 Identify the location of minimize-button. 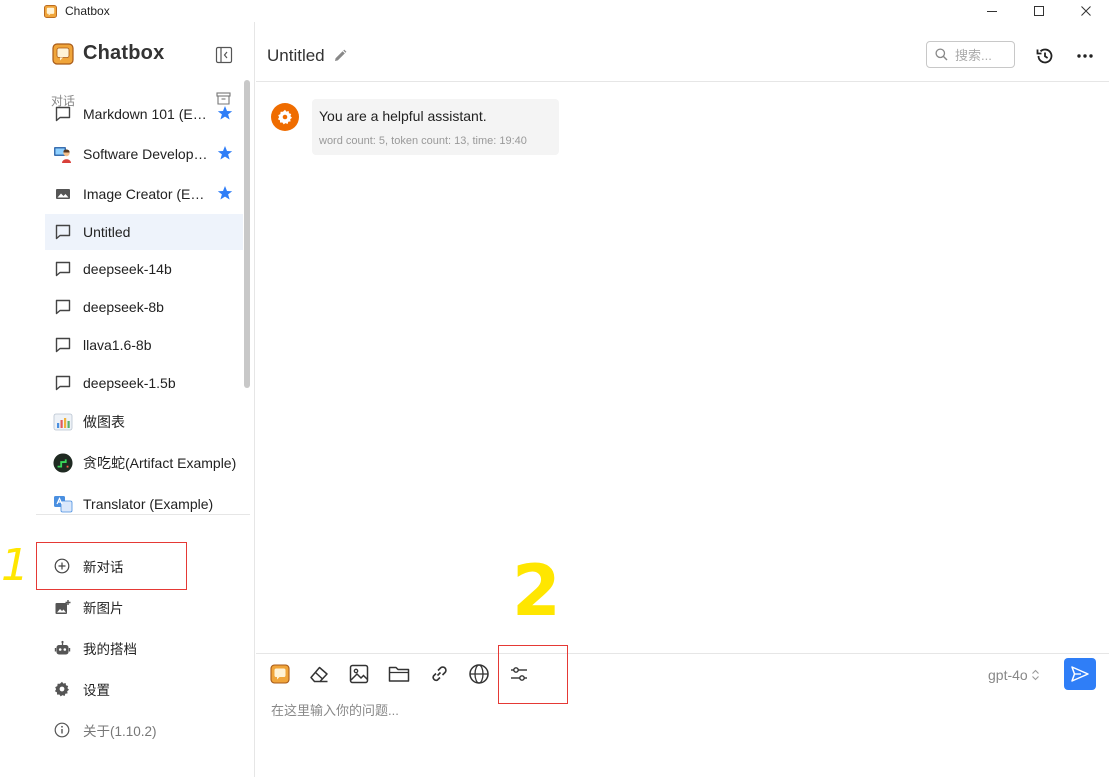
(991, 11).